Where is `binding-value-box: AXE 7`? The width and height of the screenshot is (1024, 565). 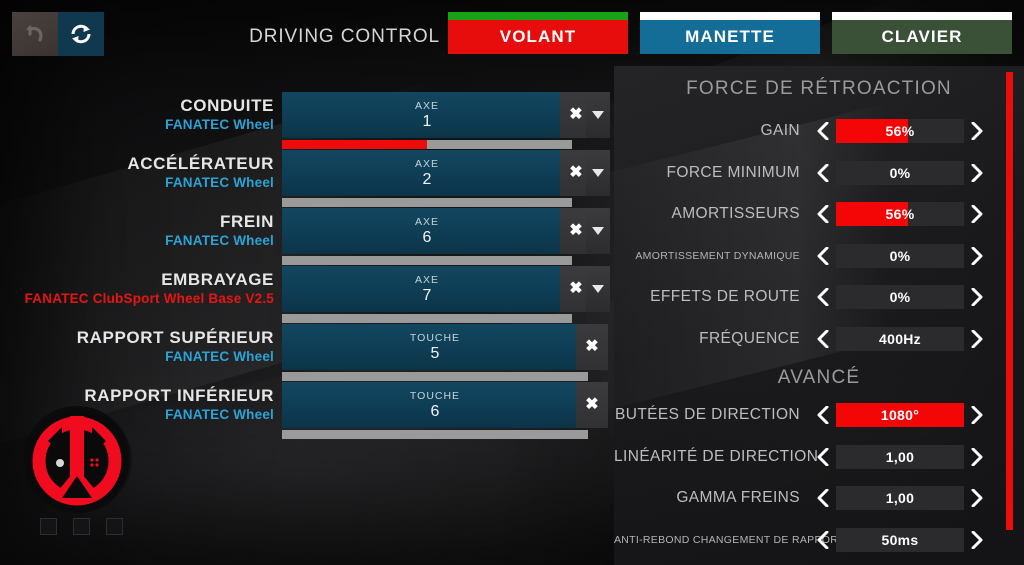
binding-value-box: AXE 7 is located at coordinates (427, 289).